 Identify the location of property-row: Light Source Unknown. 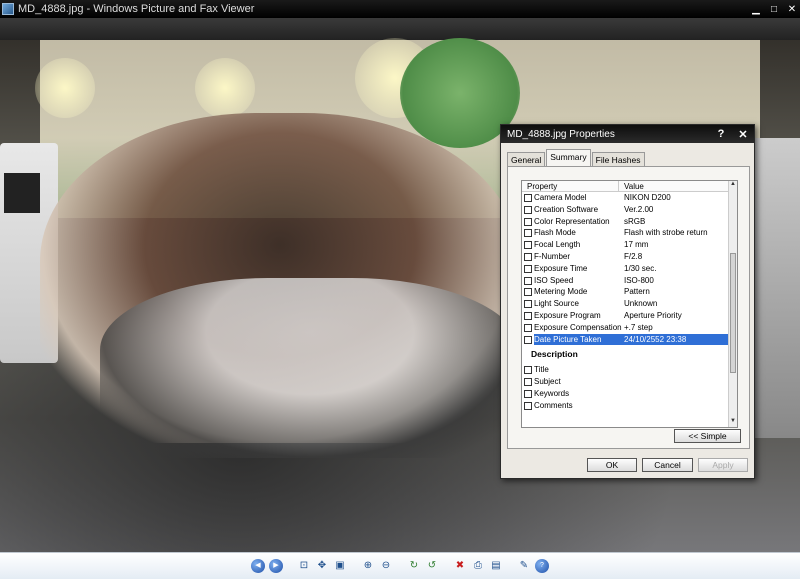
(629, 304).